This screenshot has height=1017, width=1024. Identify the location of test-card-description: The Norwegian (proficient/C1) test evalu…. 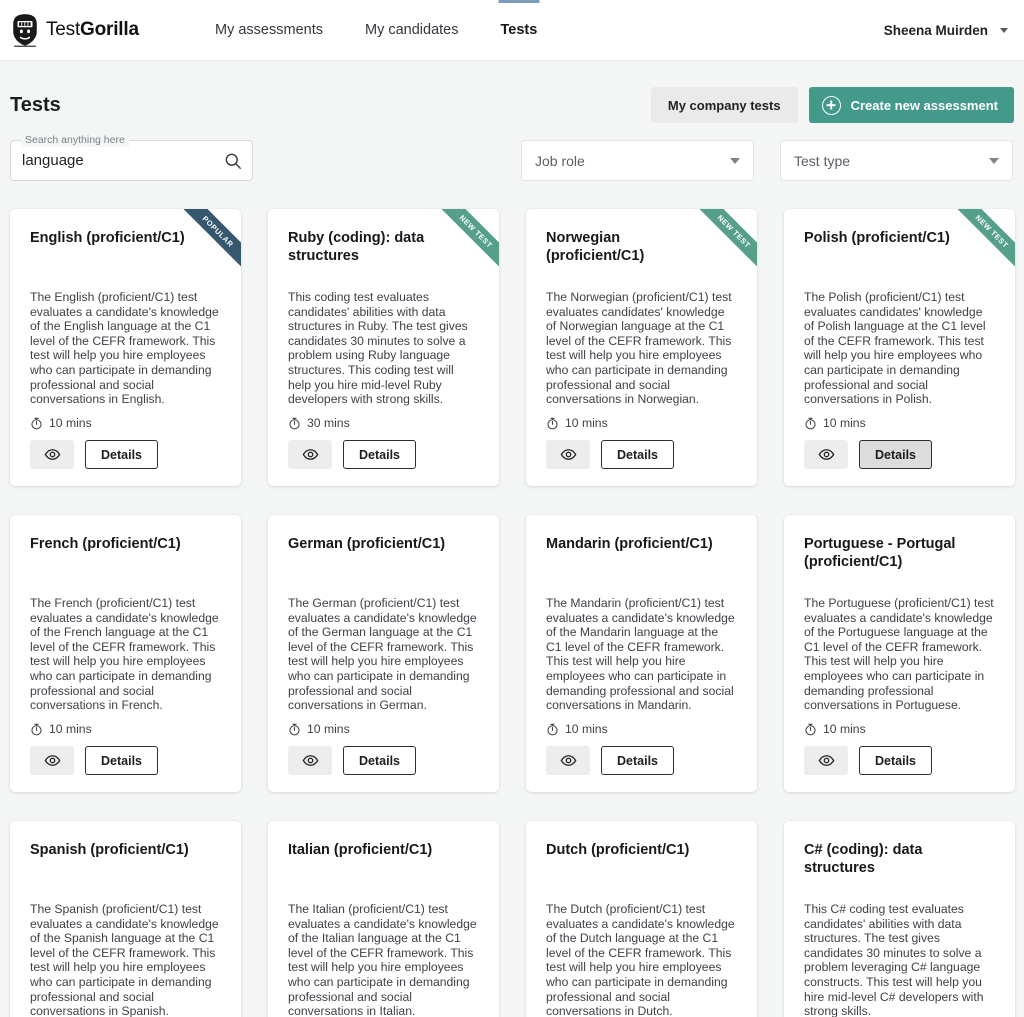
(639, 348).